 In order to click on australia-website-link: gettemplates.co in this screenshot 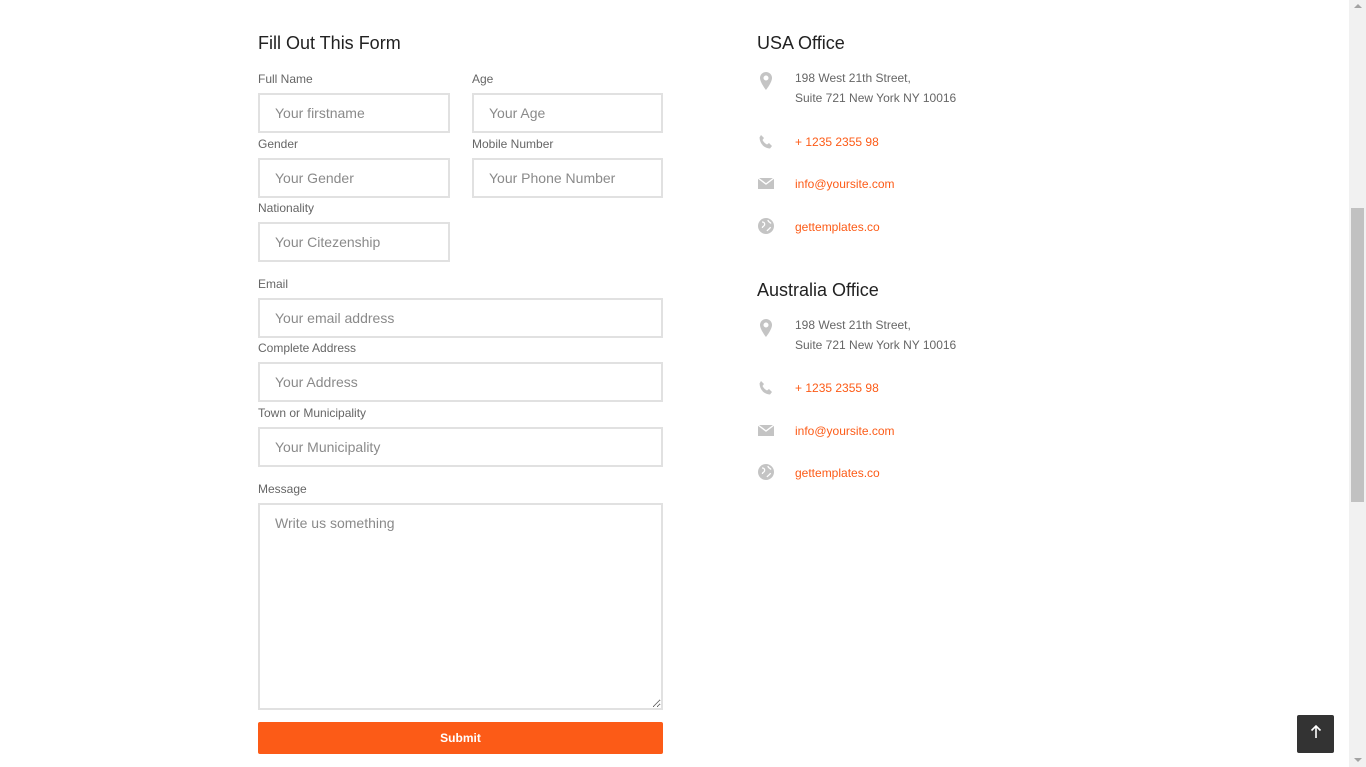, I will do `click(837, 473)`.